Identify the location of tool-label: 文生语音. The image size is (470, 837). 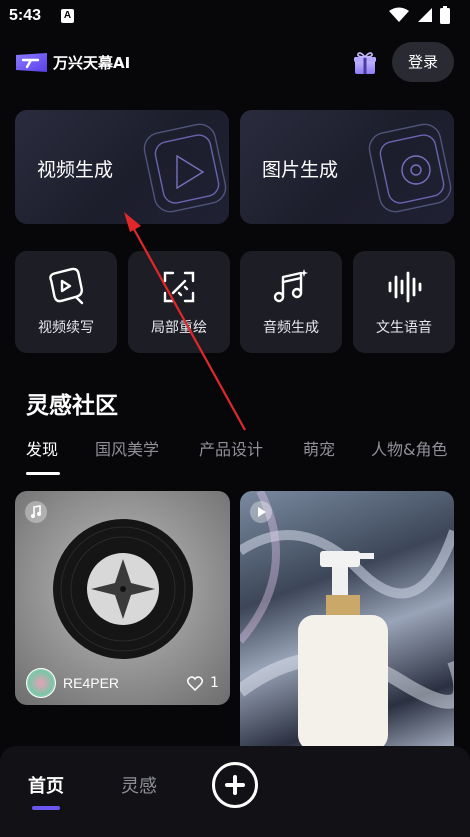
(404, 328).